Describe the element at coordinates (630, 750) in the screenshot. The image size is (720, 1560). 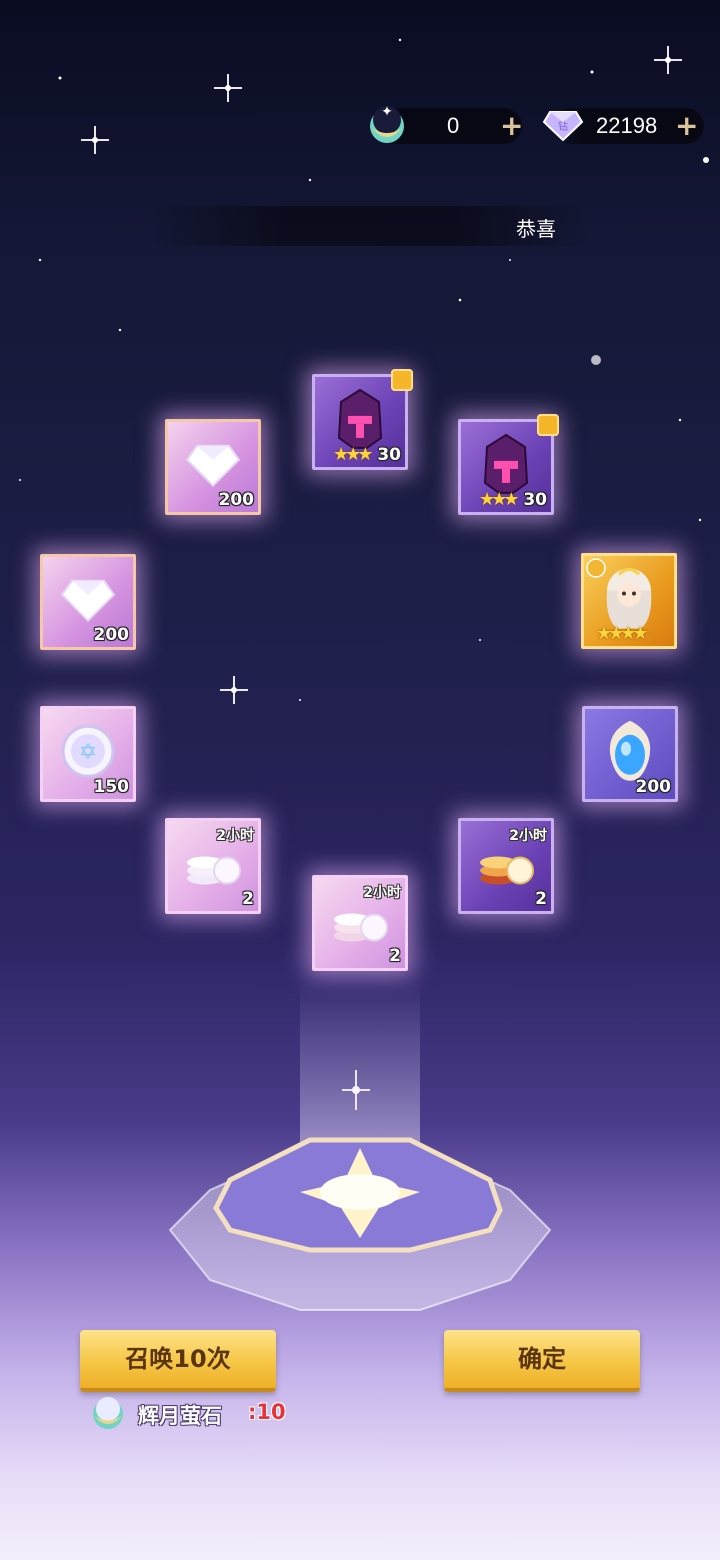
I see `blue-crystal-icon` at that location.